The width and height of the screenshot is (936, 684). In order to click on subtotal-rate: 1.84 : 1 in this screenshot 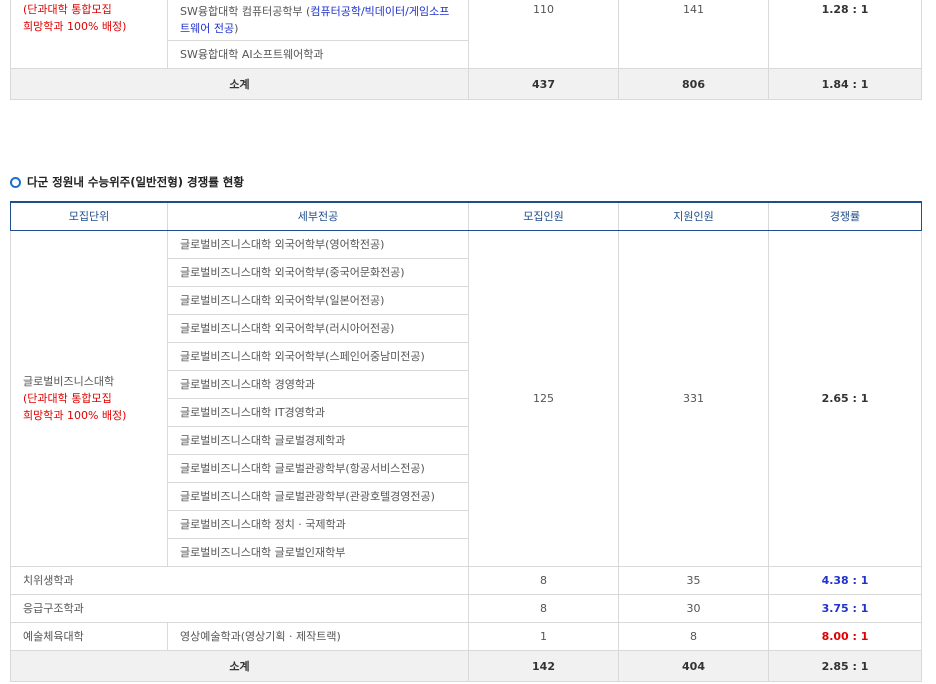, I will do `click(845, 84)`.